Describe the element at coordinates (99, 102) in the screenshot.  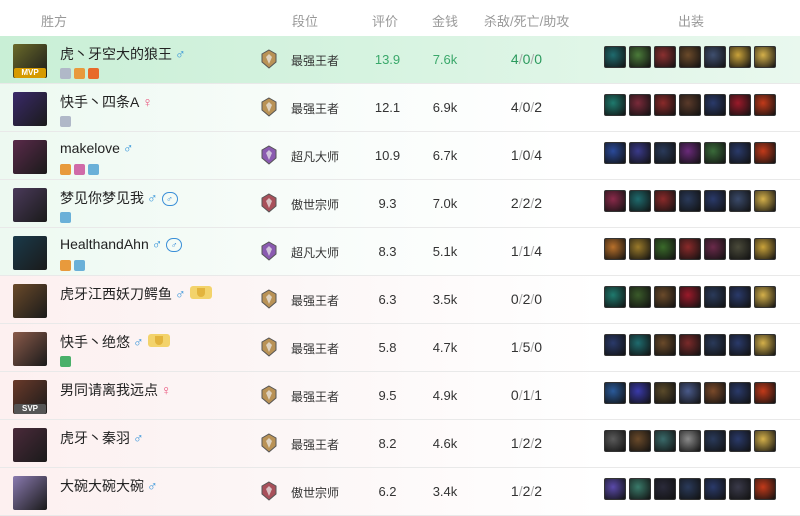
I see `player-name-text: 快手丶四条A` at that location.